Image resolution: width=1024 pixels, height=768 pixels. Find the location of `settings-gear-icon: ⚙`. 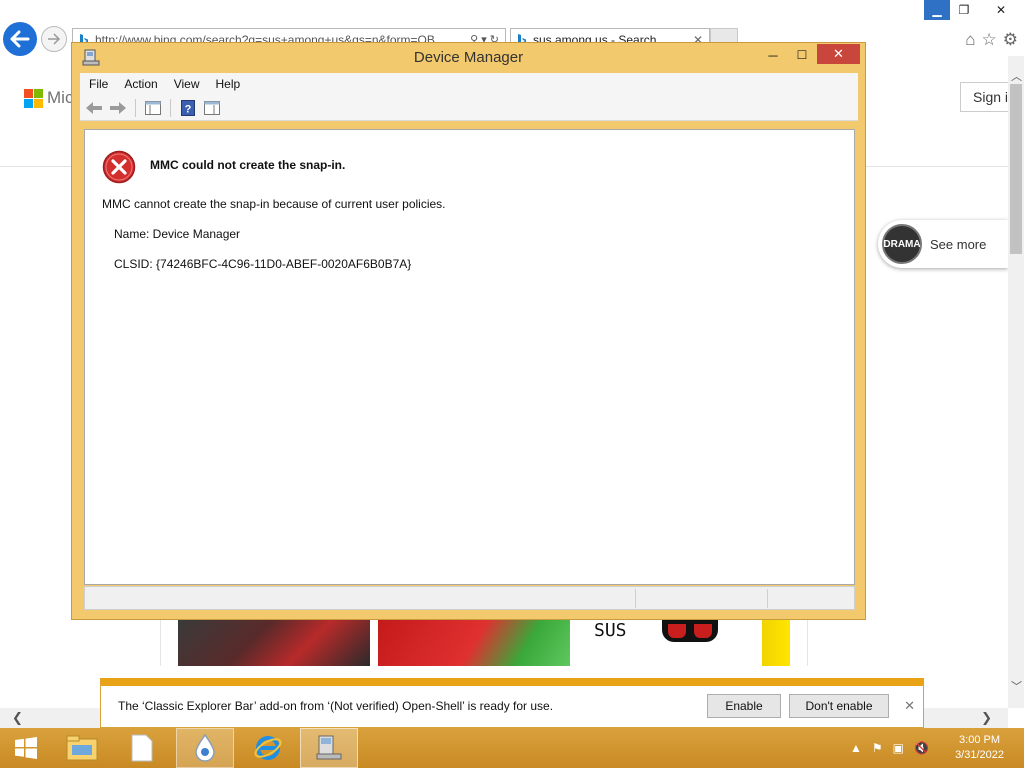

settings-gear-icon: ⚙ is located at coordinates (1010, 40).